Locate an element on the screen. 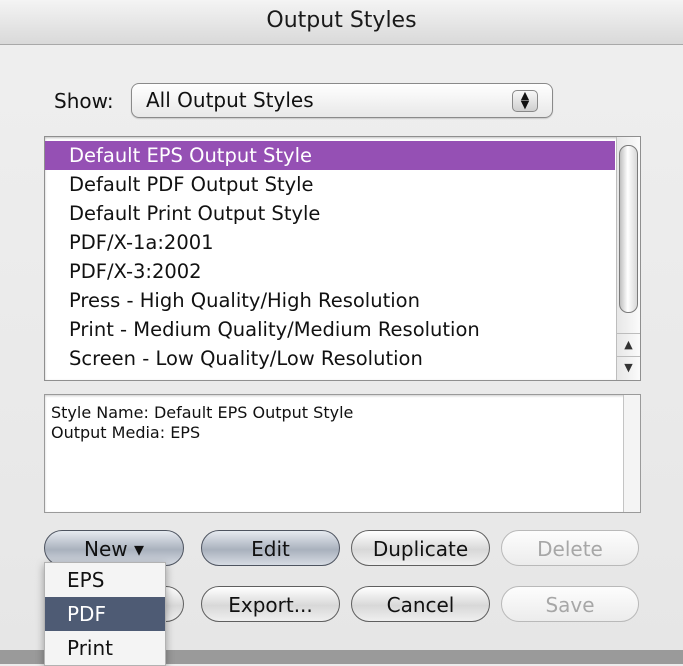 This screenshot has height=666, width=683. list-scrollbar: ▲ ▼ is located at coordinates (628, 258).